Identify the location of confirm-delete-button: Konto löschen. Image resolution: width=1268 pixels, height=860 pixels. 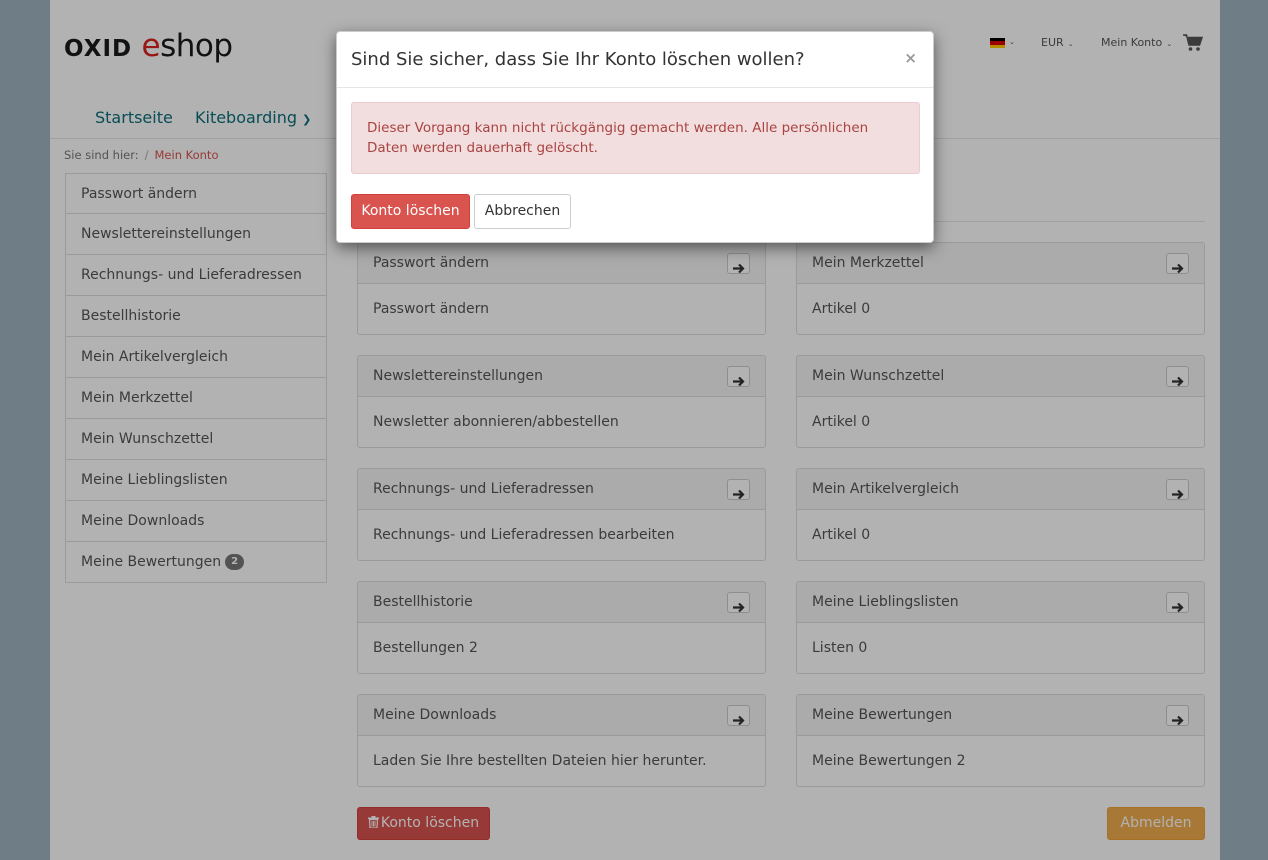
(410, 211).